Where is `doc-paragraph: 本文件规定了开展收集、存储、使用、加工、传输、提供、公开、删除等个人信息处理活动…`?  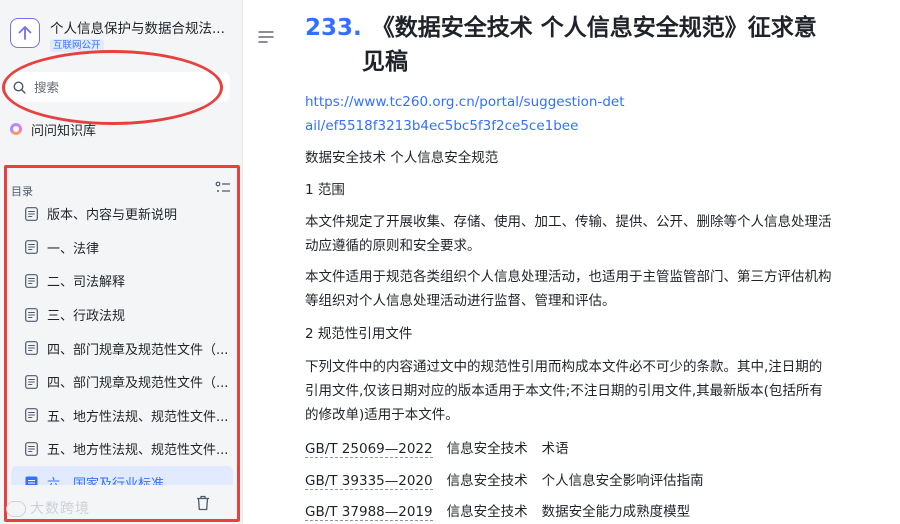
doc-paragraph: 本文件规定了开展收集、存储、使用、加工、传输、提供、公开、删除等个人信息处理活动… is located at coordinates (568, 234).